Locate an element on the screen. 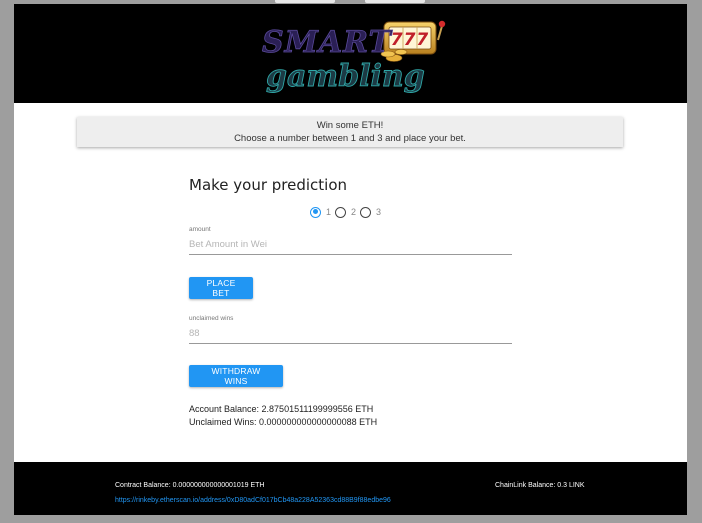 The image size is (702, 523). radio-option-3: 3 is located at coordinates (371, 212).